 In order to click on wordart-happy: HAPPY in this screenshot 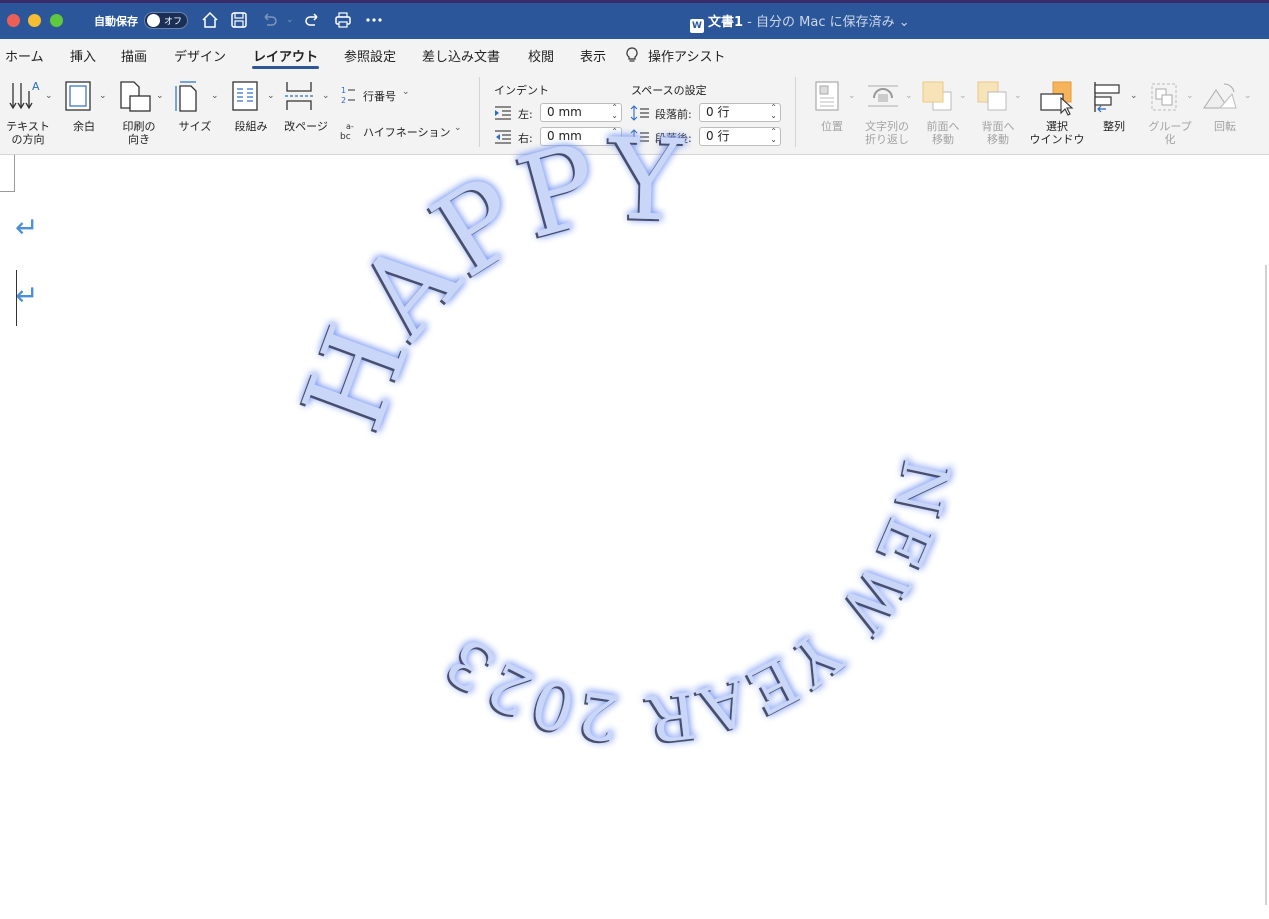, I will do `click(482, 280)`.